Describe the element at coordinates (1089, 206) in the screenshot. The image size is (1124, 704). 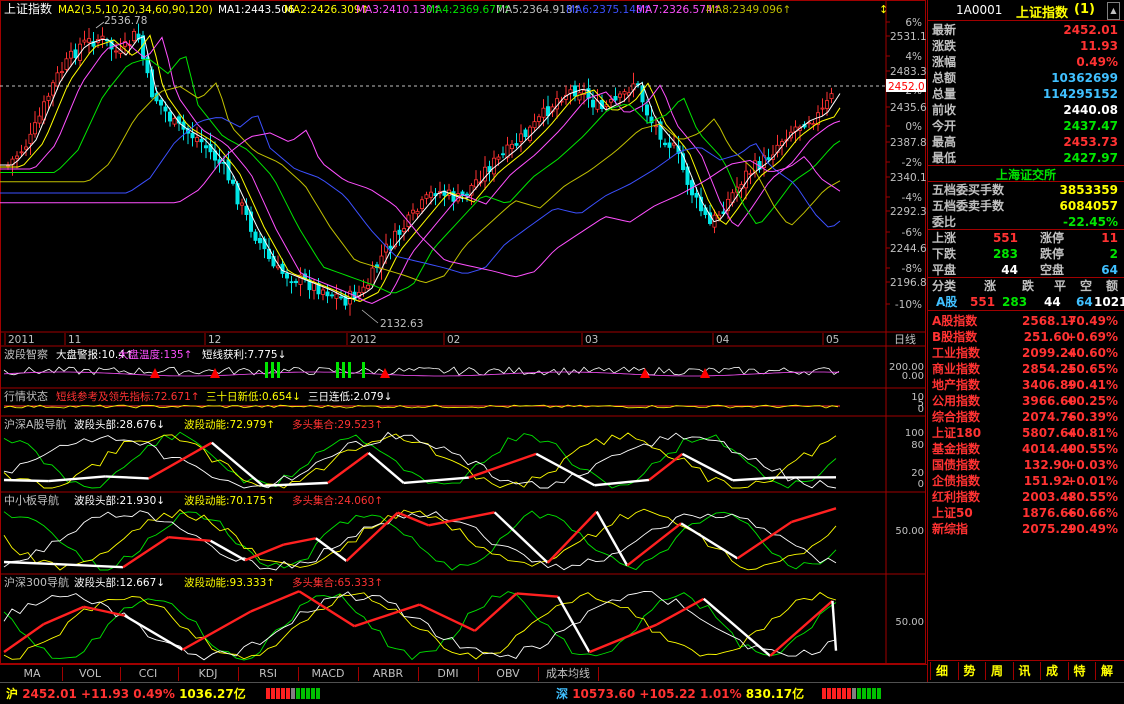
I see `order-value: 6084057` at that location.